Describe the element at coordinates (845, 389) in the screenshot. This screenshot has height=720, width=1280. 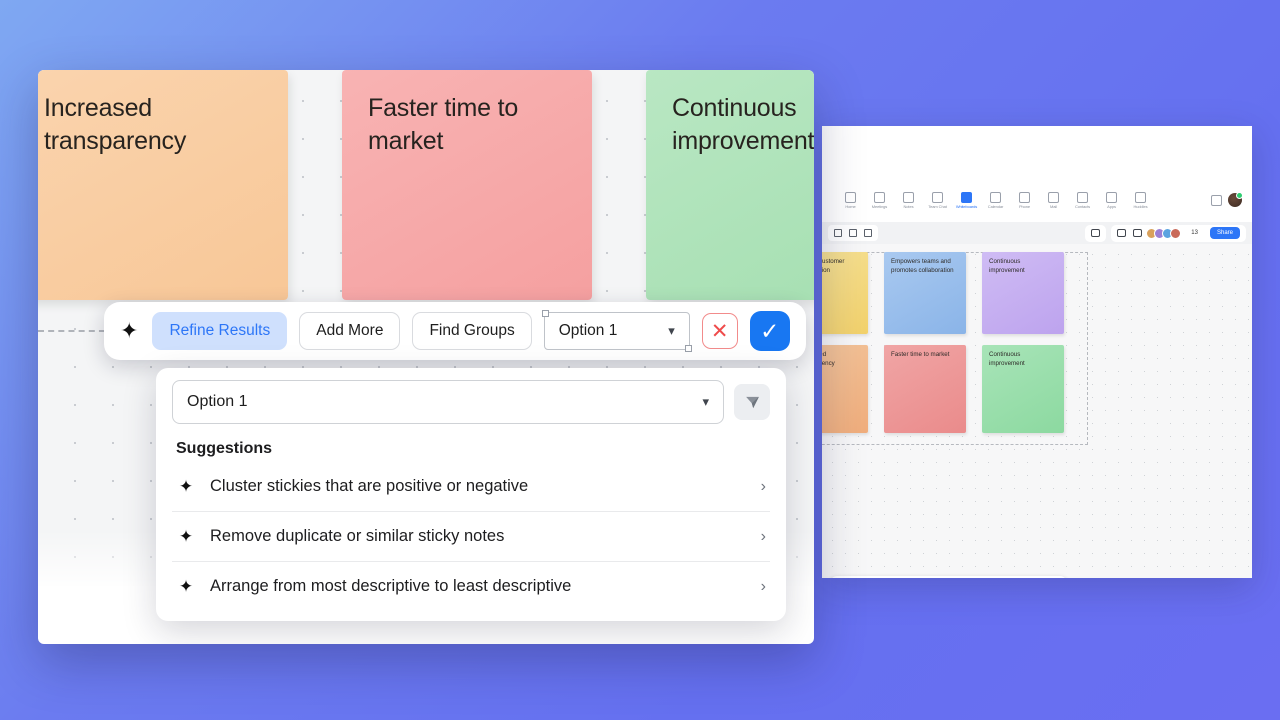
I see `mini-sticky-note: Increased transparency` at that location.